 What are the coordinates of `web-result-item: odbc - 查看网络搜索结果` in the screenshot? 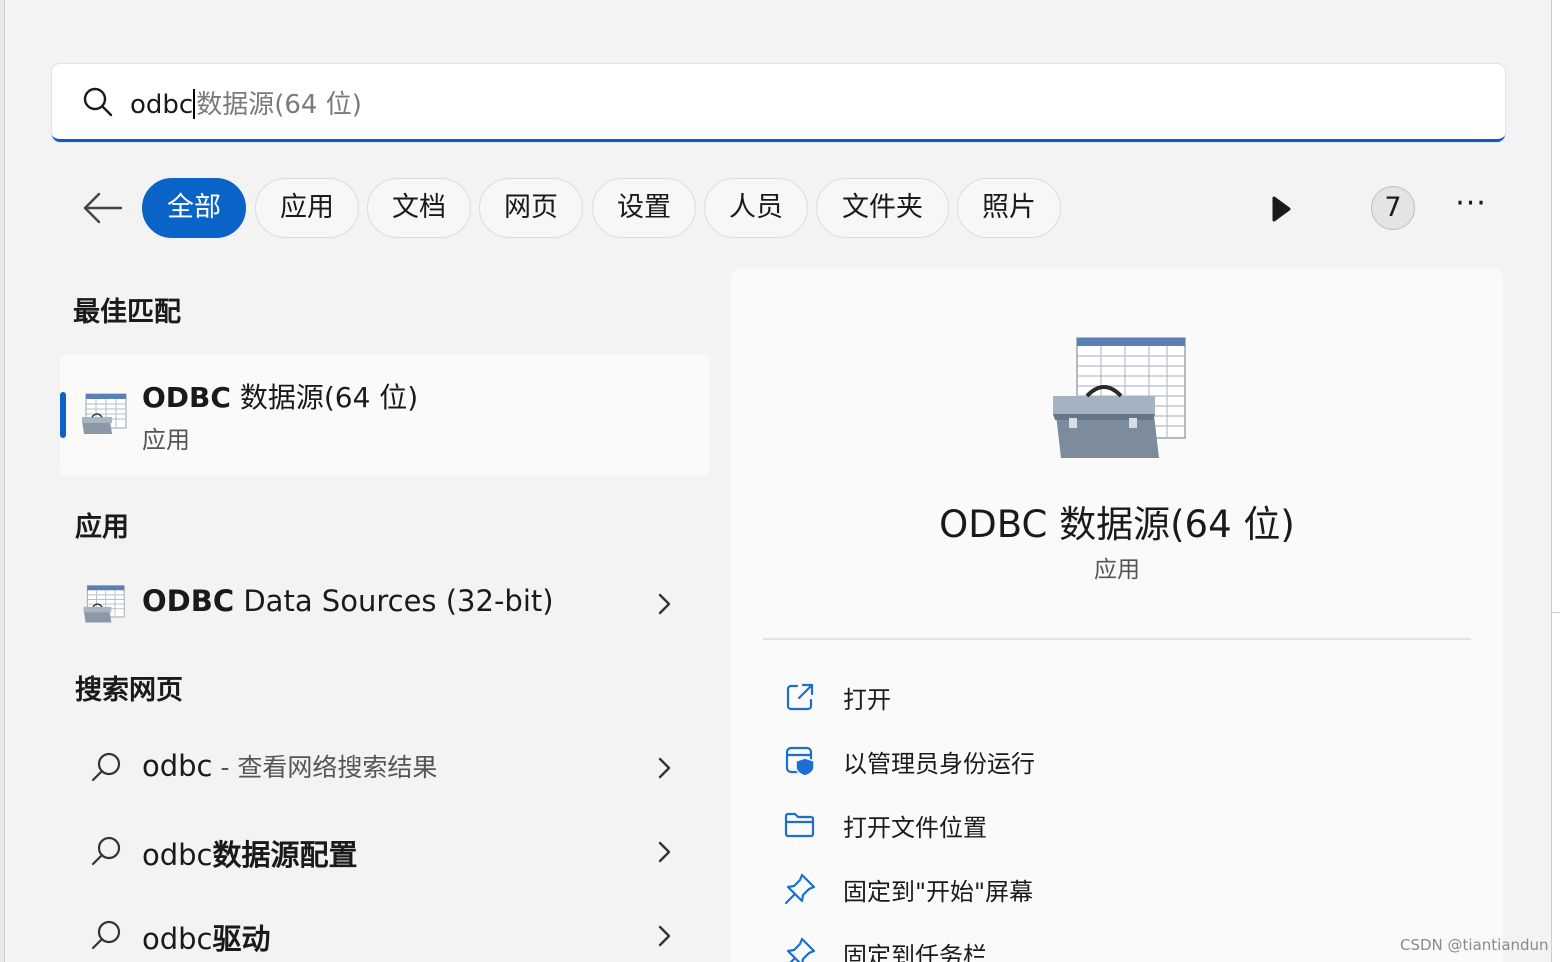 It's located at (385, 769).